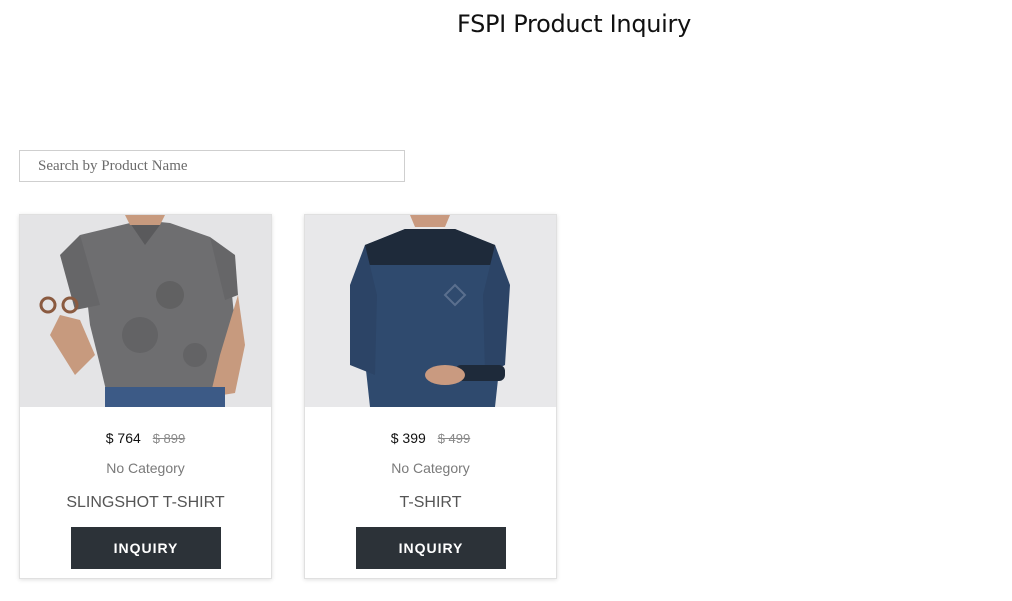  What do you see at coordinates (169, 438) in the screenshot?
I see `original-price: $ 899` at bounding box center [169, 438].